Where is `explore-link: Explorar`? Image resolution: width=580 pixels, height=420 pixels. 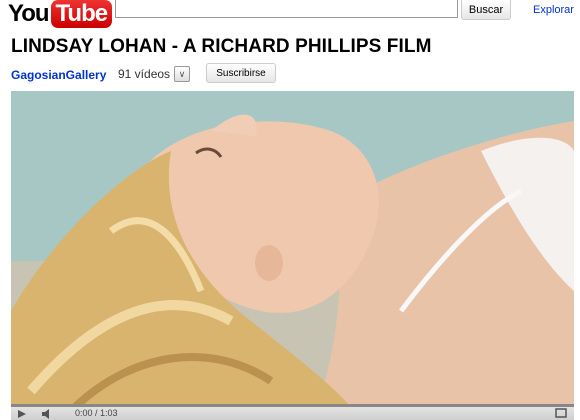 explore-link: Explorar is located at coordinates (553, 10).